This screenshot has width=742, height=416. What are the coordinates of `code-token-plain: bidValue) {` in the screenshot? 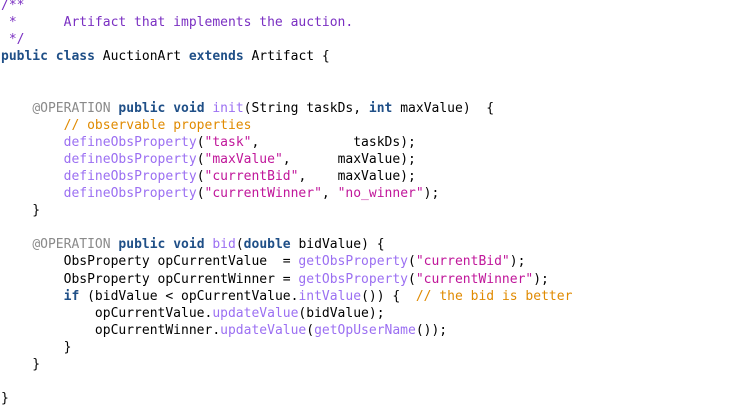 It's located at (337, 245).